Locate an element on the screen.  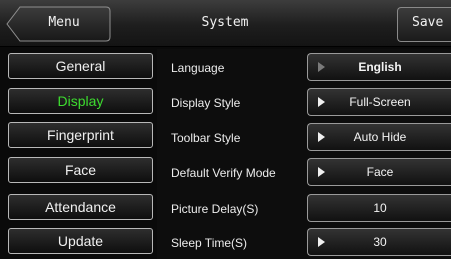
toolbar-style-value: Auto Hide is located at coordinates (380, 137).